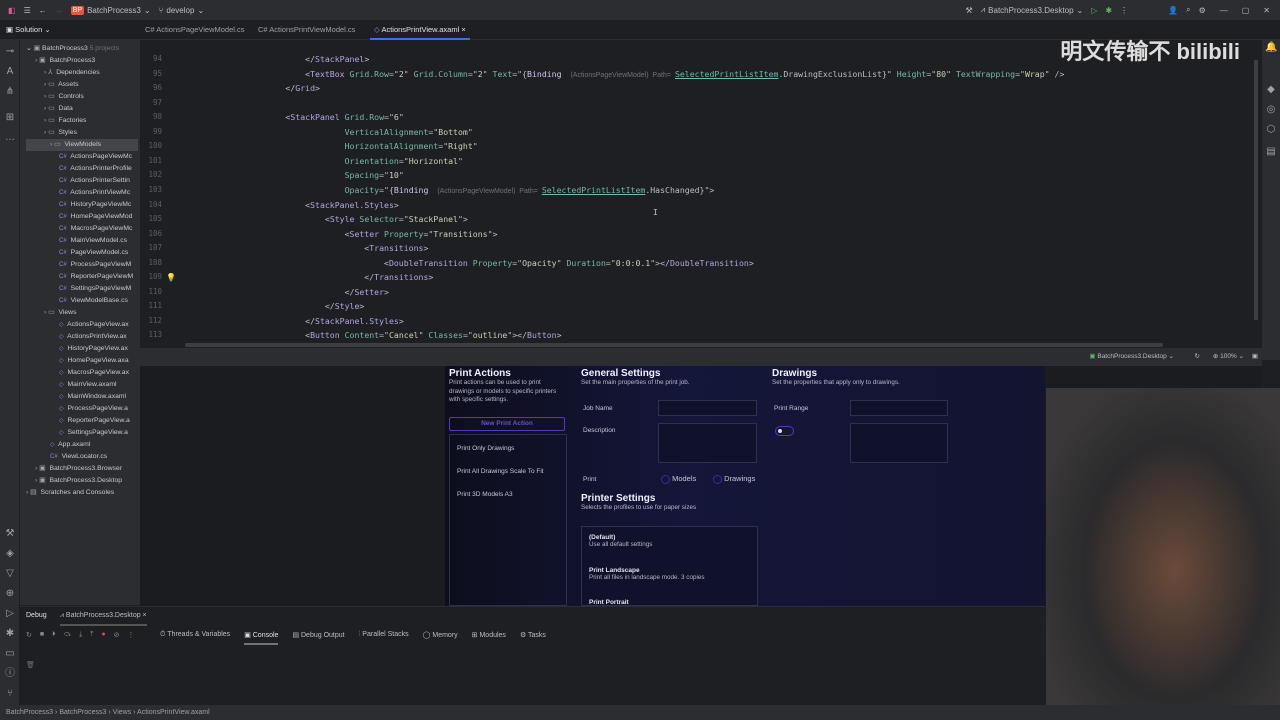 This screenshot has height=720, width=1280. Describe the element at coordinates (43, 10) in the screenshot. I see `back-icon: ←` at that location.